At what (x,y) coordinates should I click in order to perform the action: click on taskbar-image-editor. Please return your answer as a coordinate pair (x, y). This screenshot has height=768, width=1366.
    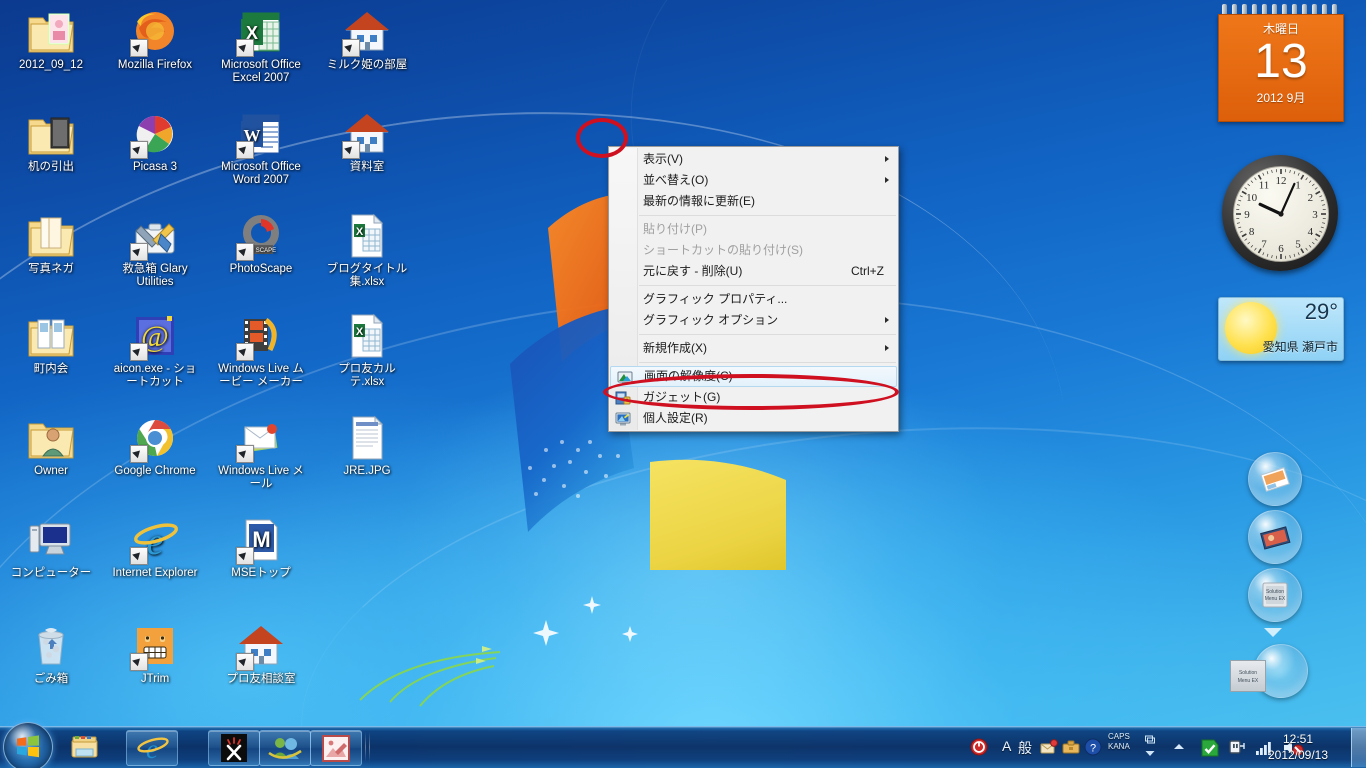
    Looking at the image, I should click on (336, 748).